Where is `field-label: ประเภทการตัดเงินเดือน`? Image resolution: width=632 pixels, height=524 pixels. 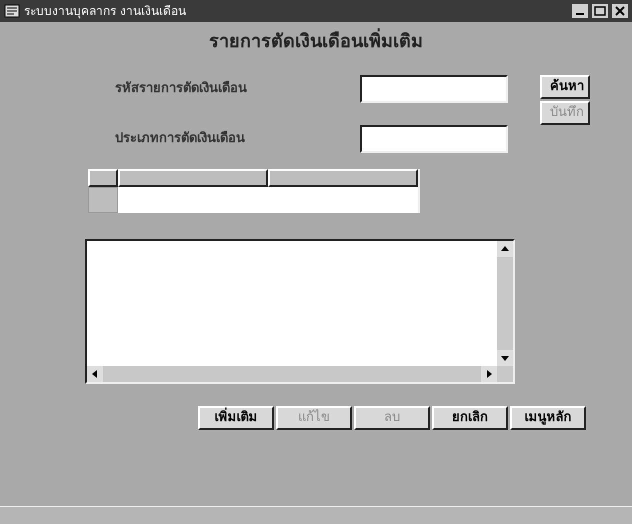
field-label: ประเภทการตัดเงินเดือน is located at coordinates (180, 139).